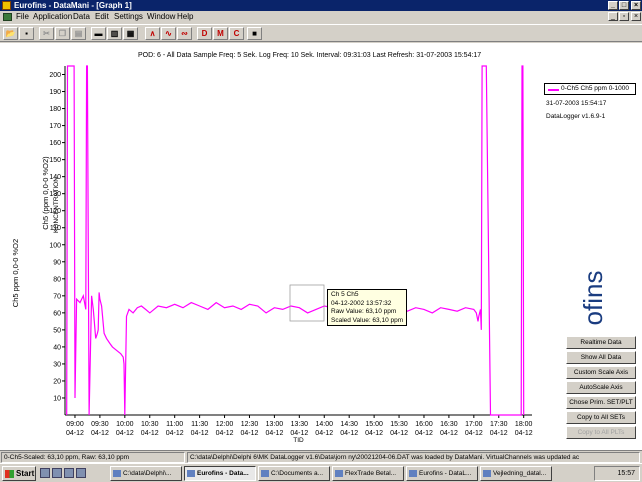 The width and height of the screenshot is (642, 482). Describe the element at coordinates (161, 17) in the screenshot. I see `menu-window: Window` at that location.